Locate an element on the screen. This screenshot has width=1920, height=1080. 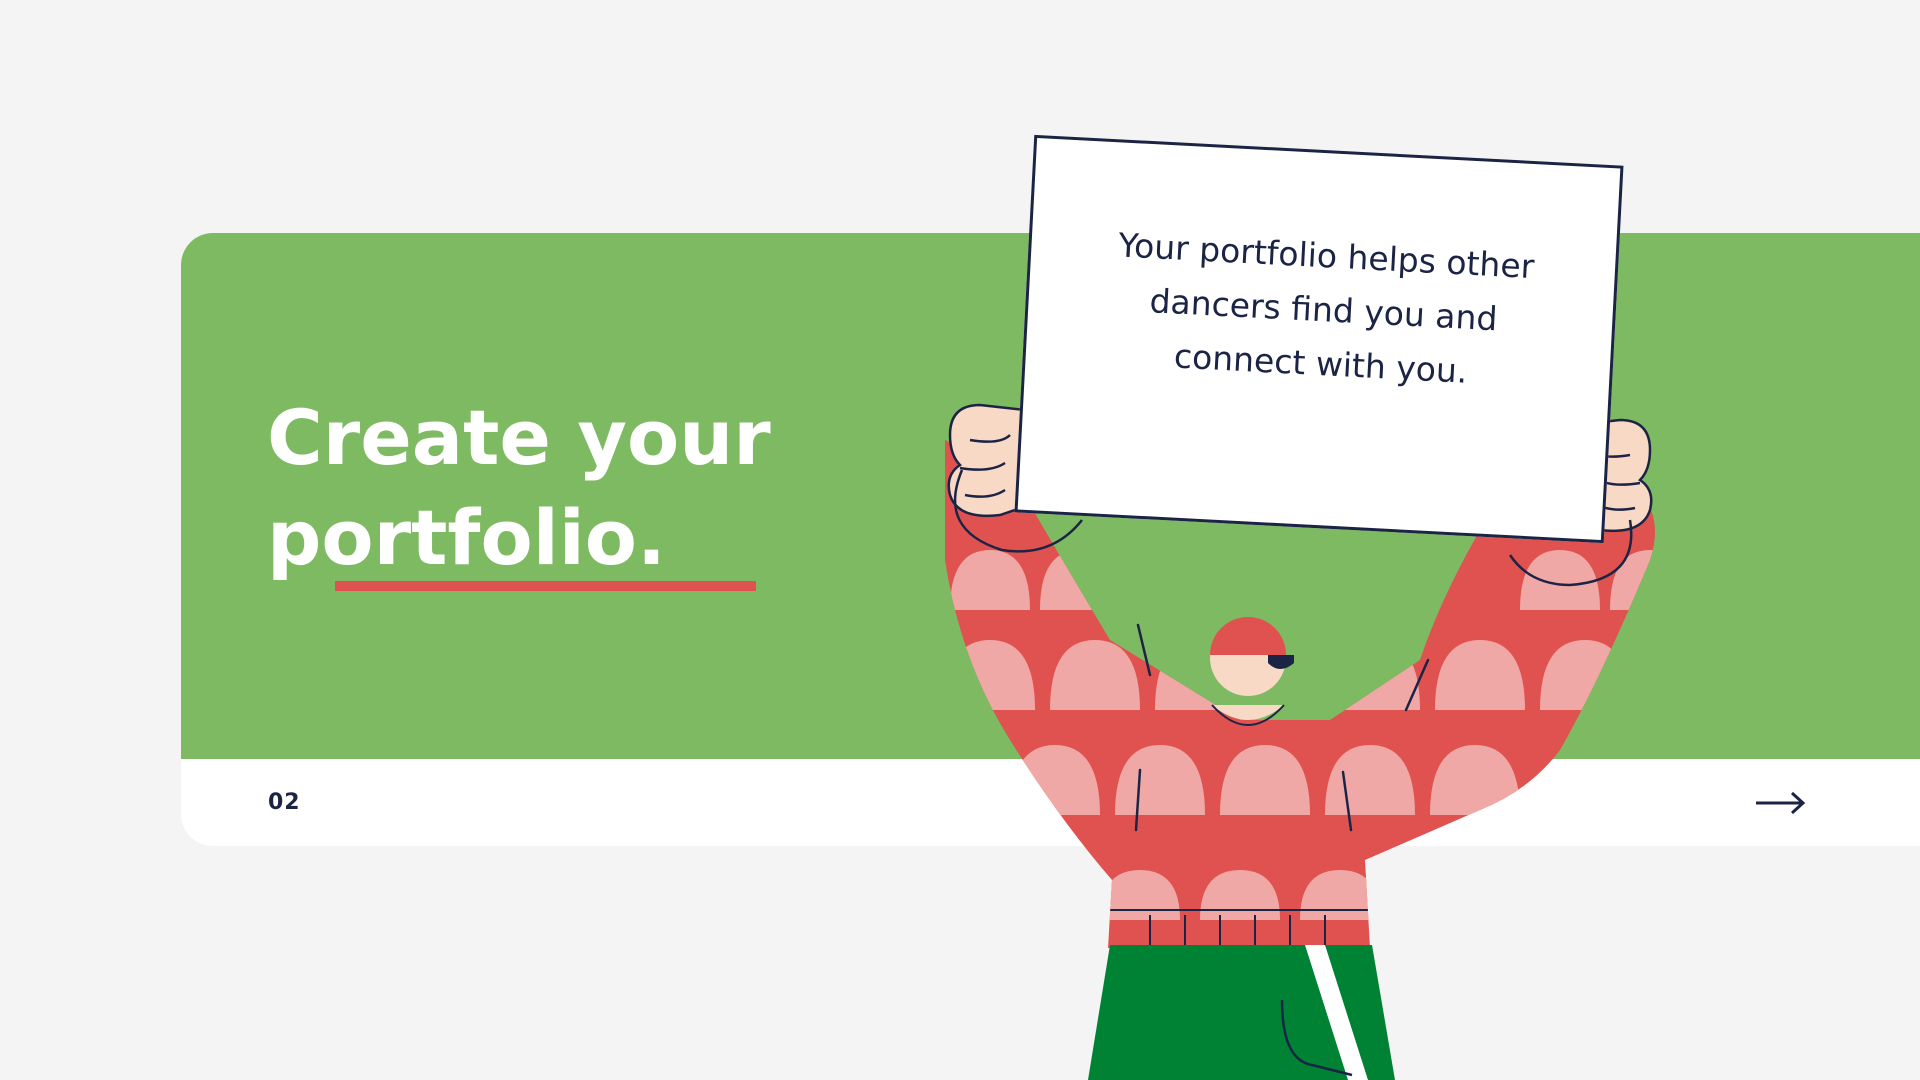
title-line-1: Create your is located at coordinates (519, 437).